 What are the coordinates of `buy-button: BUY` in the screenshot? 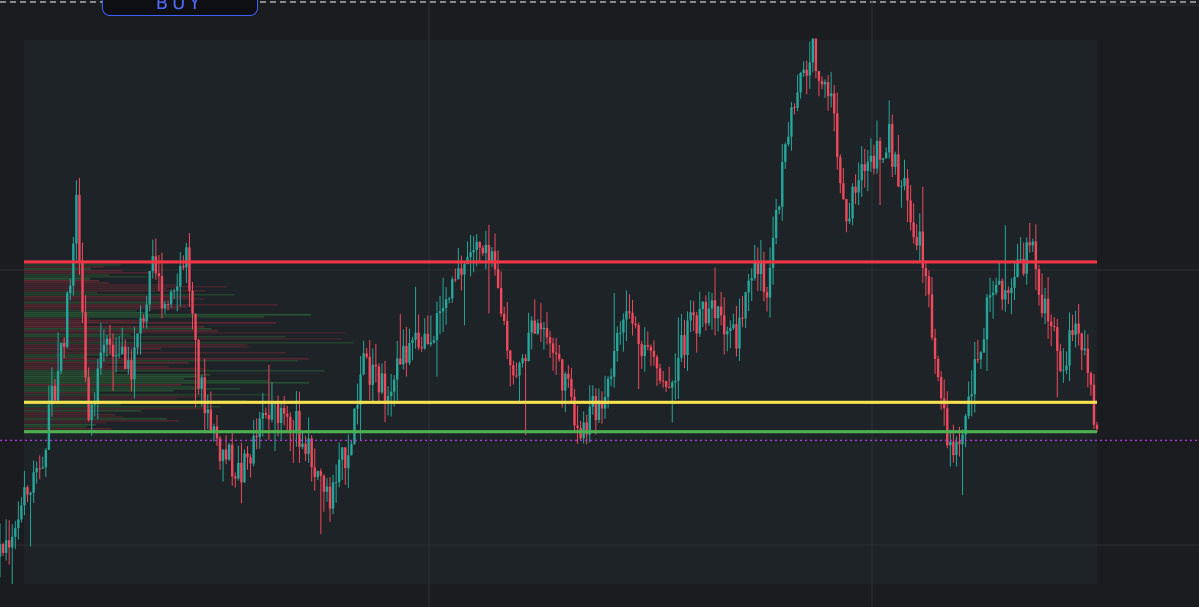 It's located at (180, 8).